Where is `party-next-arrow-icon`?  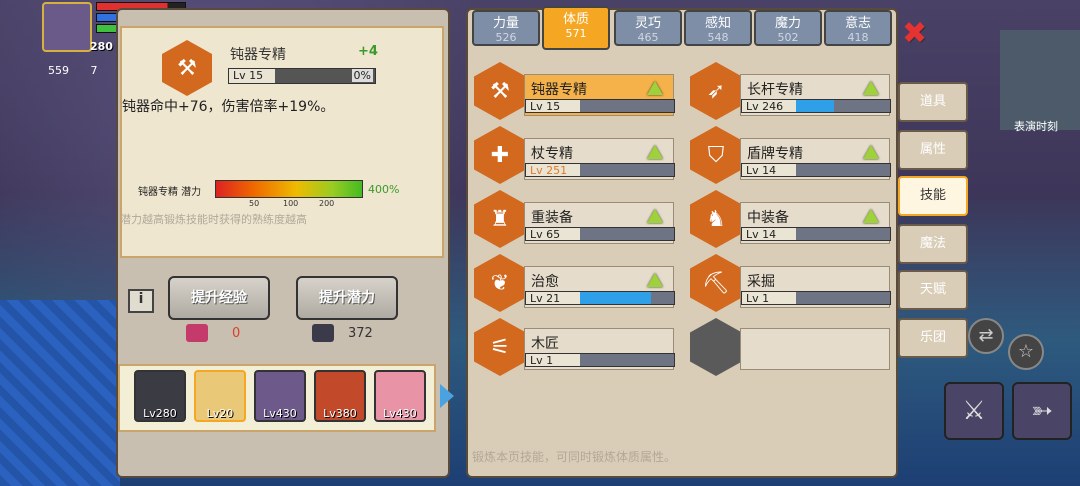
party-next-arrow-icon is located at coordinates (447, 396).